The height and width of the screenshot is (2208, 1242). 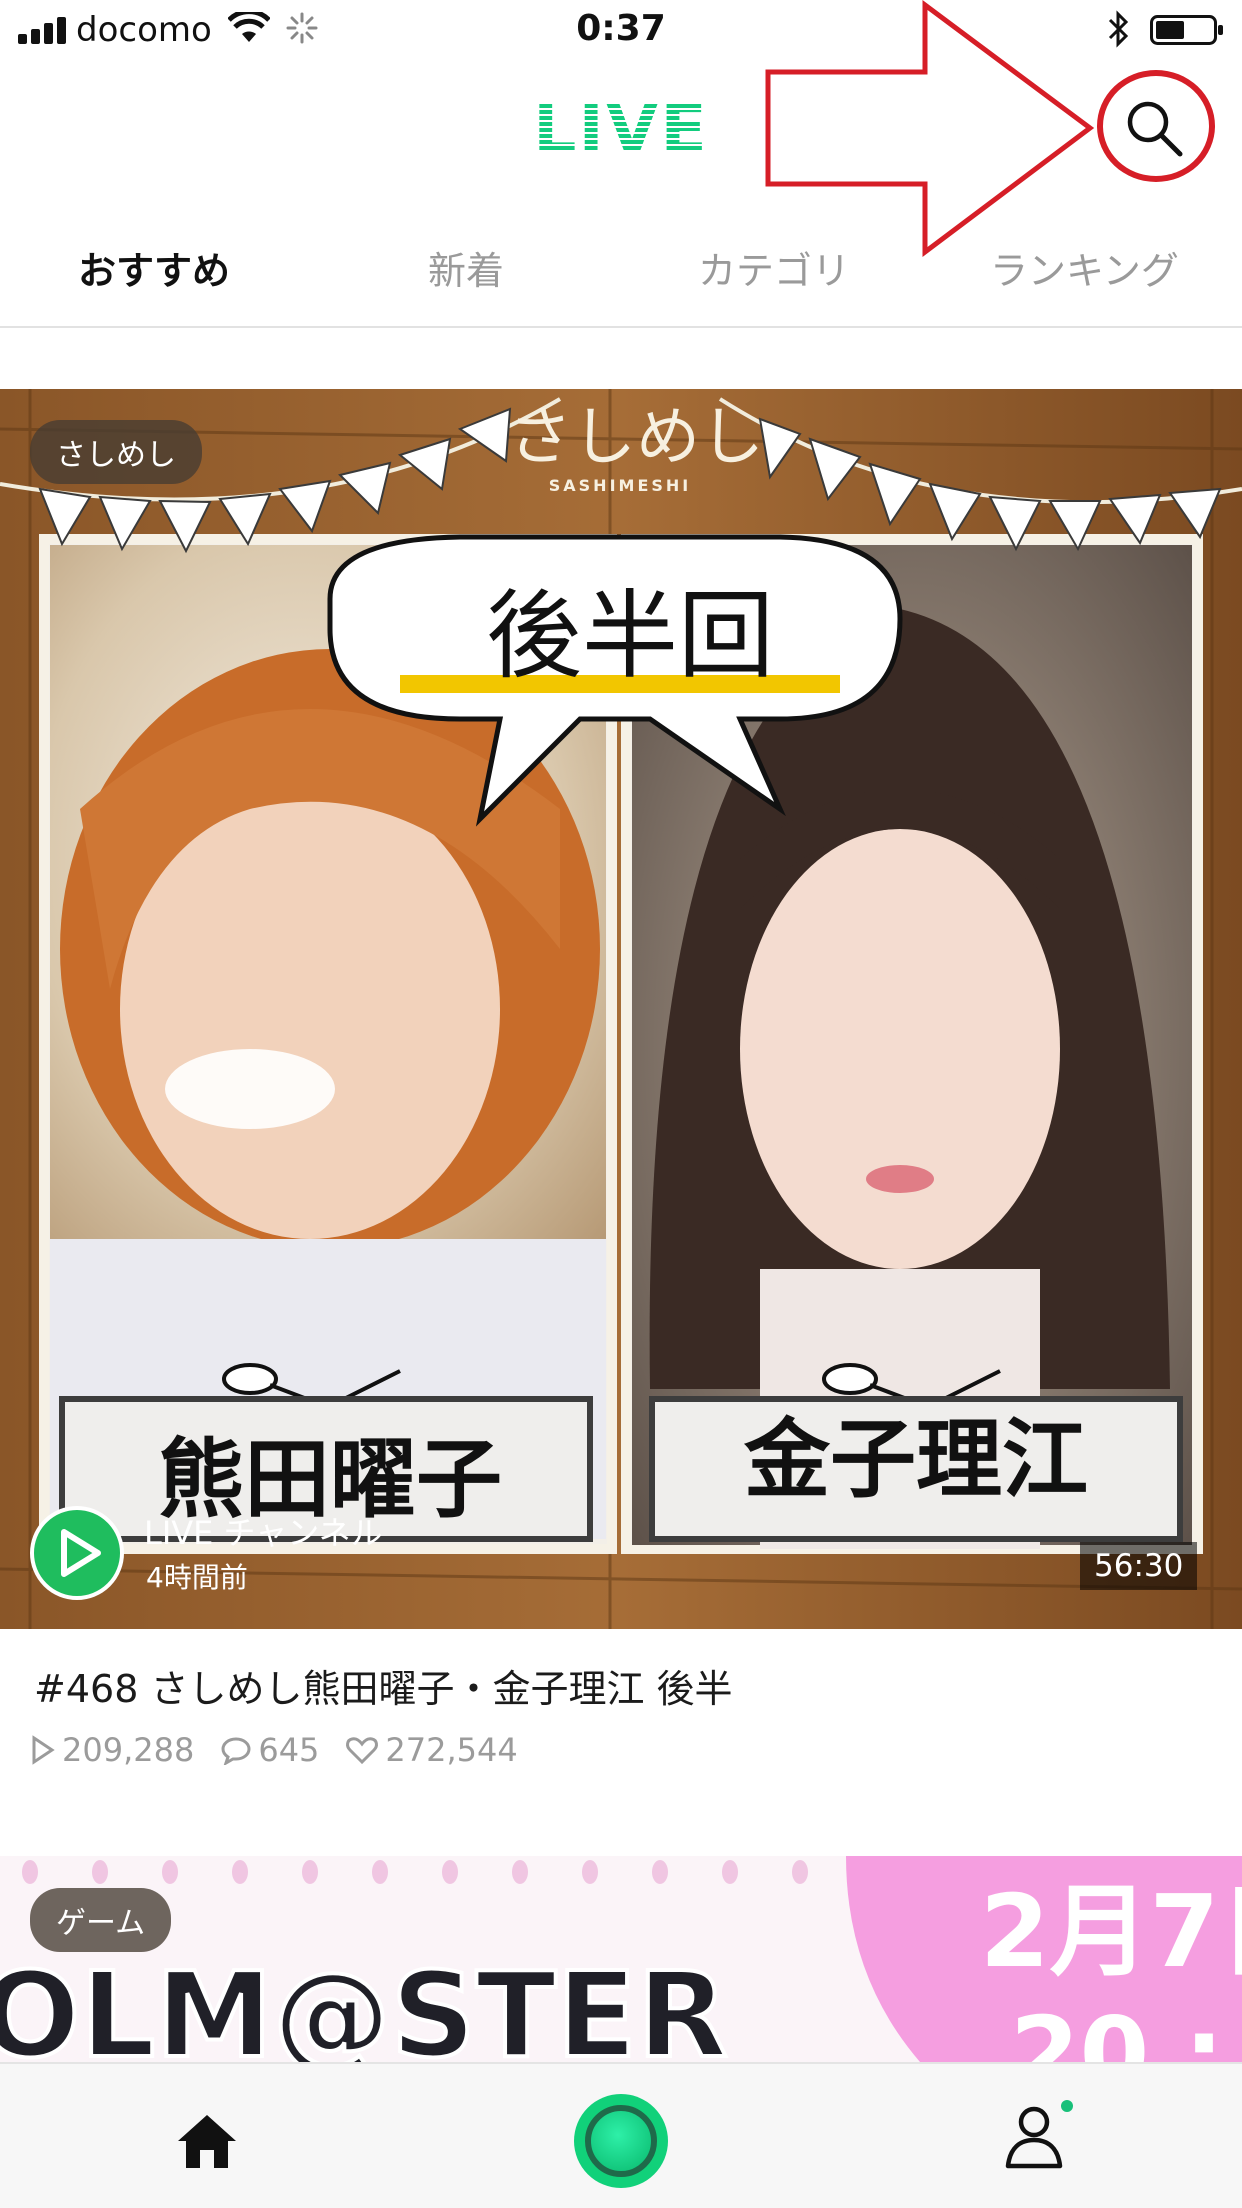 I want to click on profile-icon, so click(x=1034, y=2137).